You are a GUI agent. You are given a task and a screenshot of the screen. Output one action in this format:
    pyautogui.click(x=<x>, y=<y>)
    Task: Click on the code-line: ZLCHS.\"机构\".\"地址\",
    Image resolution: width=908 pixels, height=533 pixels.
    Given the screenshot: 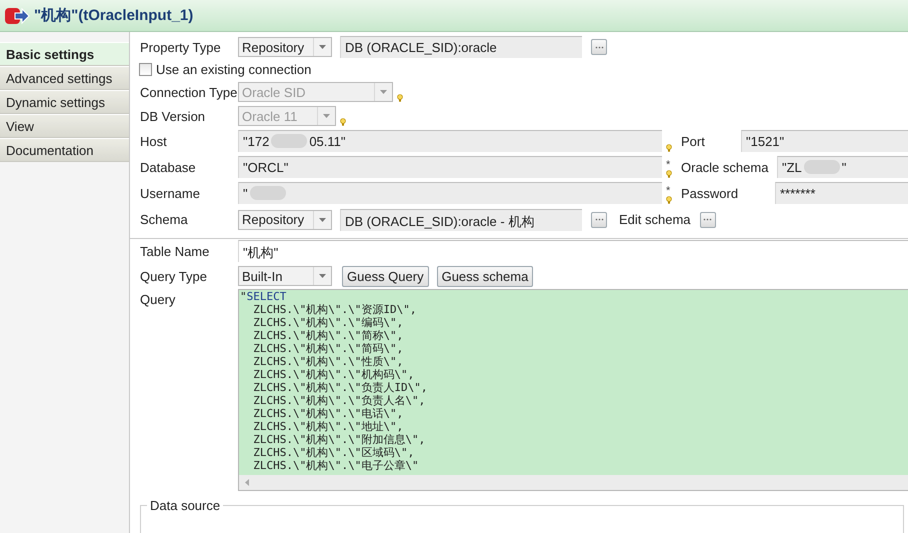 What is the action you would take?
    pyautogui.click(x=328, y=426)
    